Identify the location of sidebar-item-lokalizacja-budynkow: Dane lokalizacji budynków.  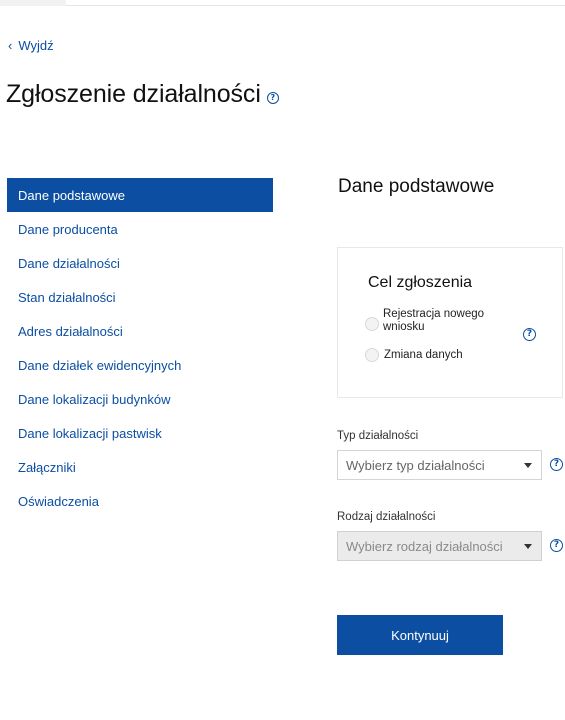
(140, 399).